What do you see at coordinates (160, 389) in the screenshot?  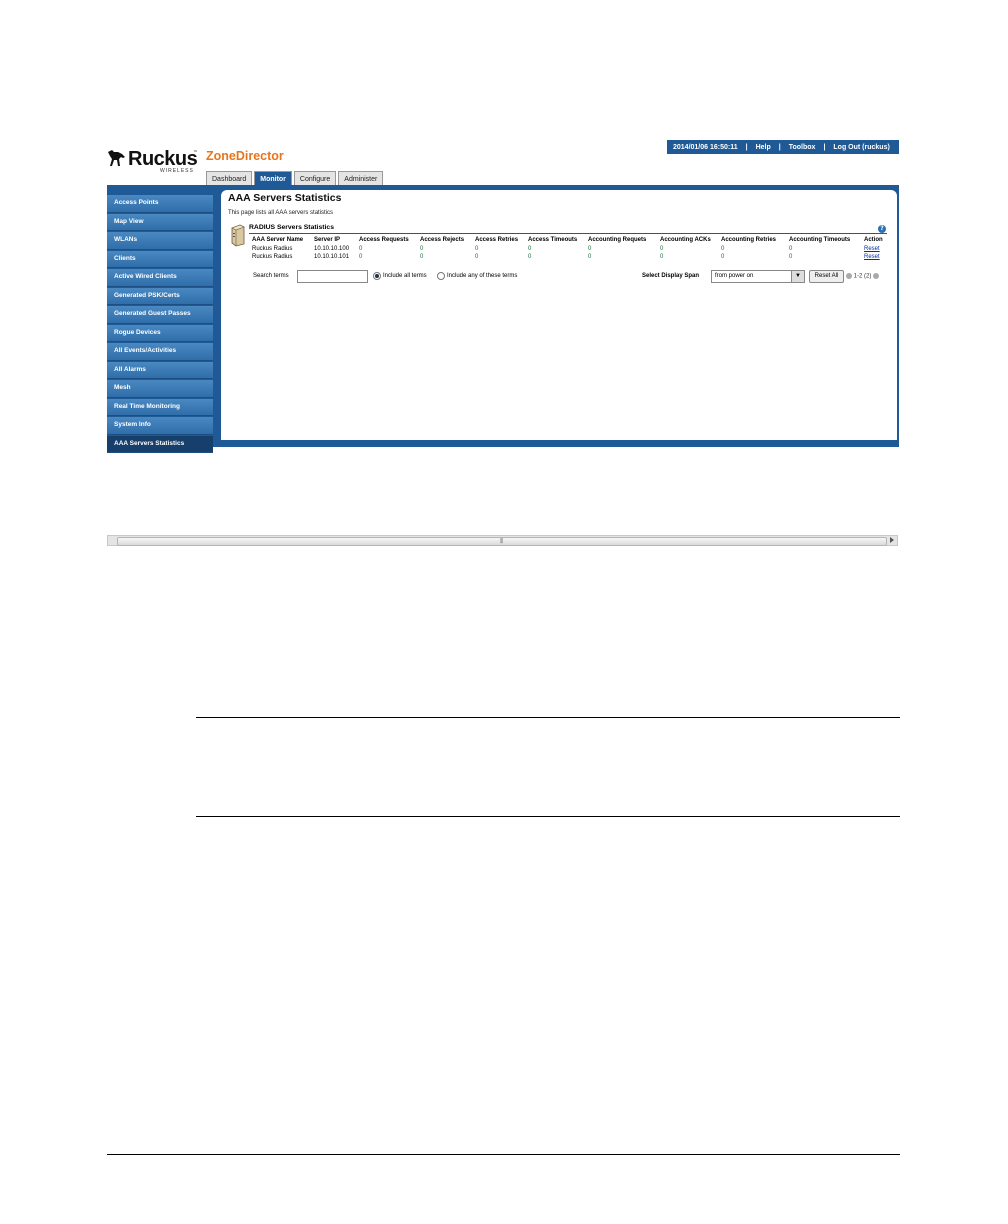 I see `sidebar-item-mesh: Mesh` at bounding box center [160, 389].